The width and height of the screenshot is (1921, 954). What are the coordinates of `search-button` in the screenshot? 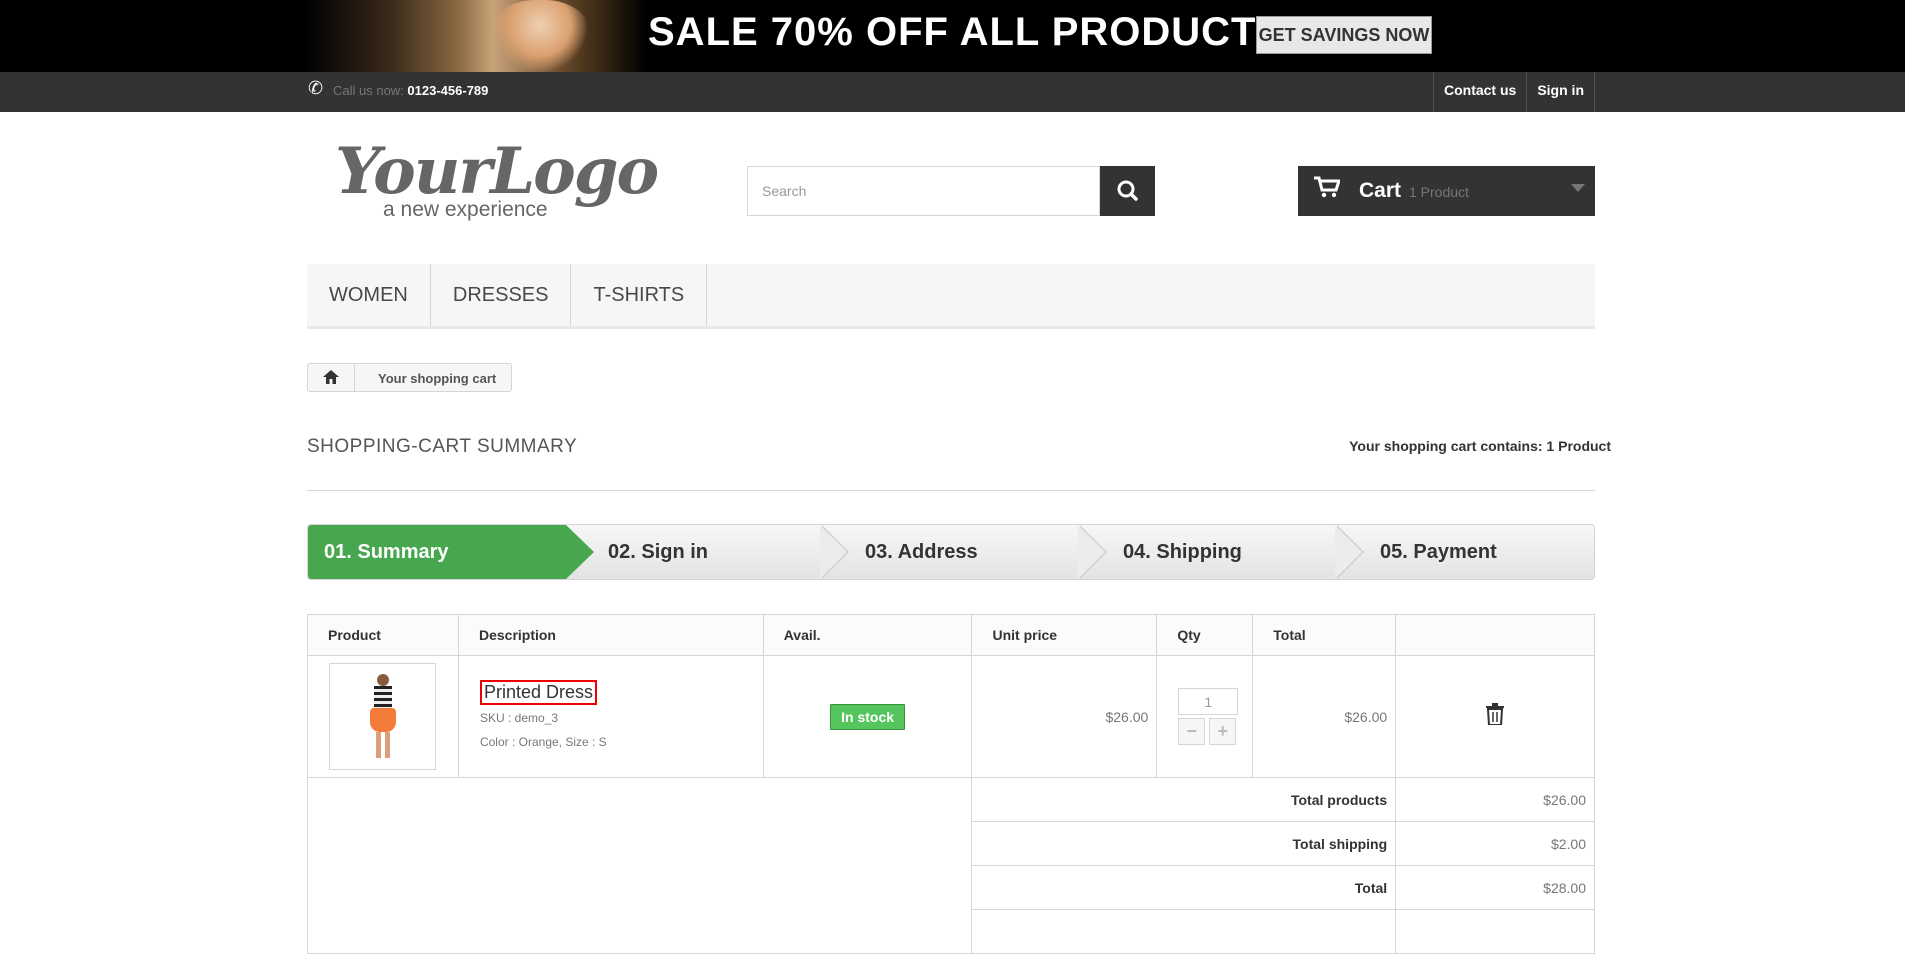 It's located at (1127, 191).